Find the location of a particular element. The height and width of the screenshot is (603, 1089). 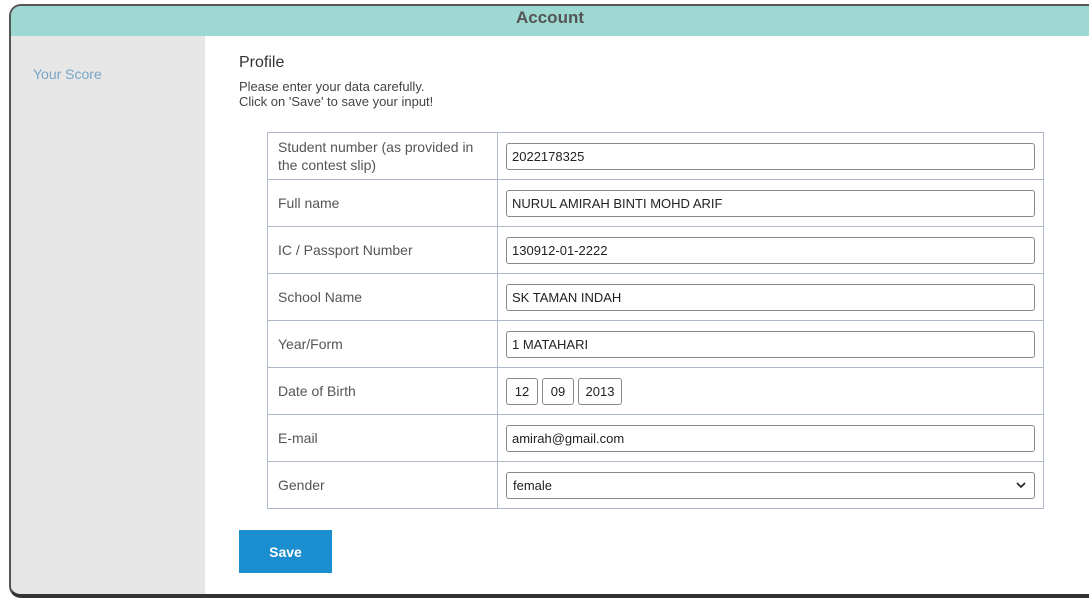

gender-label: Gender is located at coordinates (382, 485).